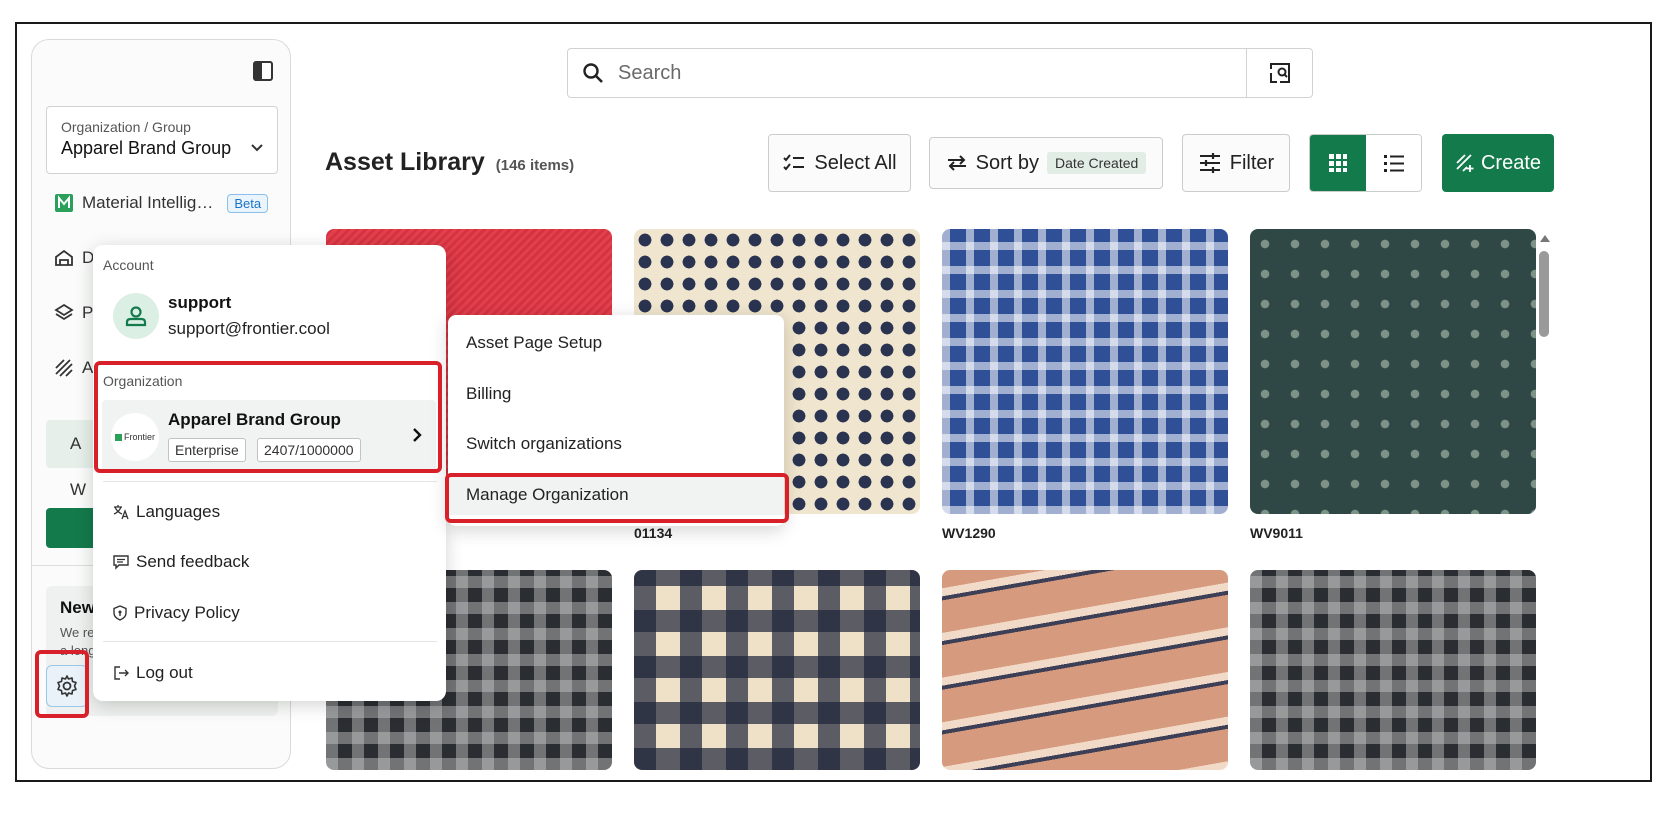  What do you see at coordinates (64, 203) in the screenshot?
I see `material-intelligence-icon` at bounding box center [64, 203].